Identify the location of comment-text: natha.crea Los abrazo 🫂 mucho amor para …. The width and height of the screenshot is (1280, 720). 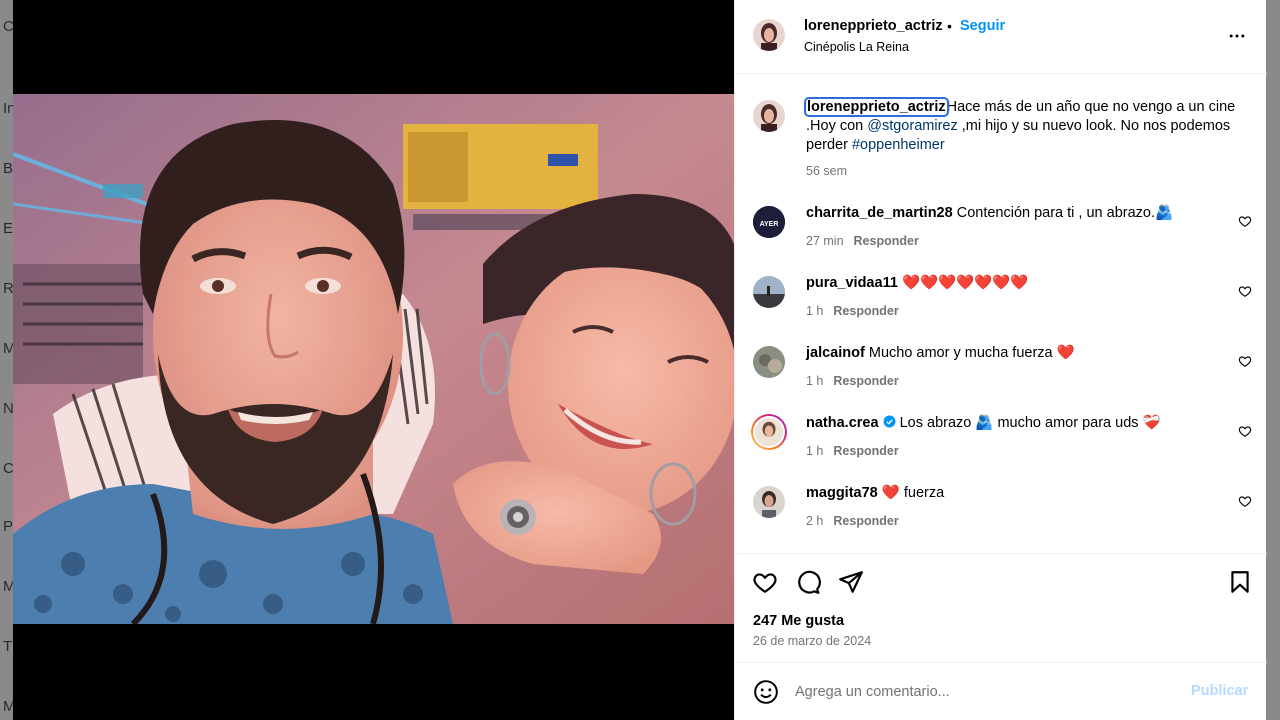
(1026, 423).